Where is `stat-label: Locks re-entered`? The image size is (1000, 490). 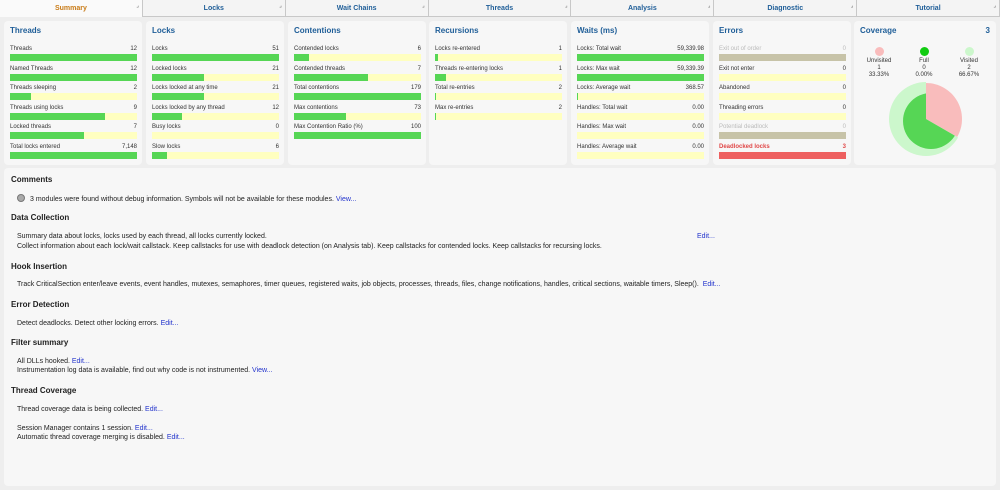 stat-label: Locks re-entered is located at coordinates (458, 49).